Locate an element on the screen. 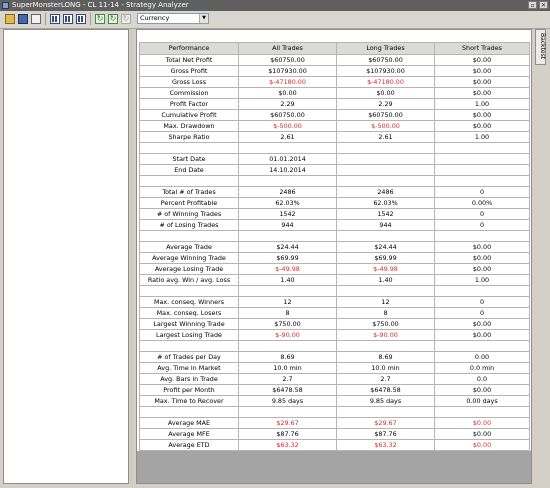  open-folder-icon is located at coordinates (10, 19).